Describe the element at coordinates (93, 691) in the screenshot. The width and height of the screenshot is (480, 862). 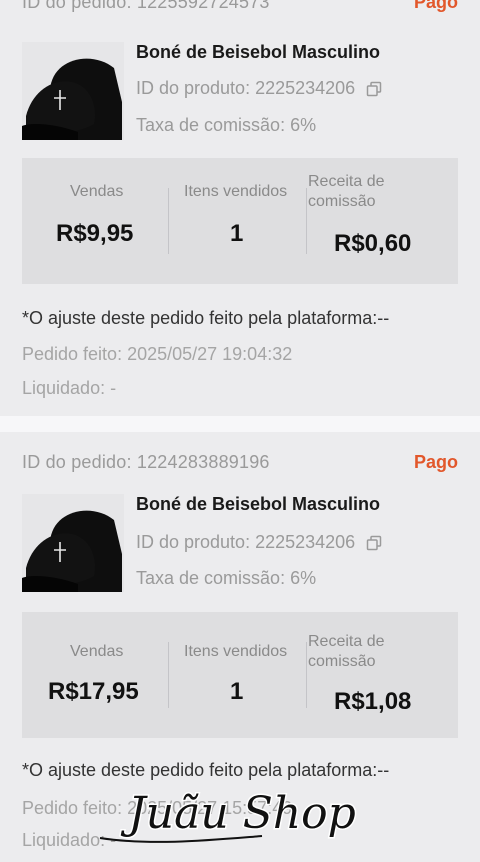
I see `sales-value: R$17,95` at that location.